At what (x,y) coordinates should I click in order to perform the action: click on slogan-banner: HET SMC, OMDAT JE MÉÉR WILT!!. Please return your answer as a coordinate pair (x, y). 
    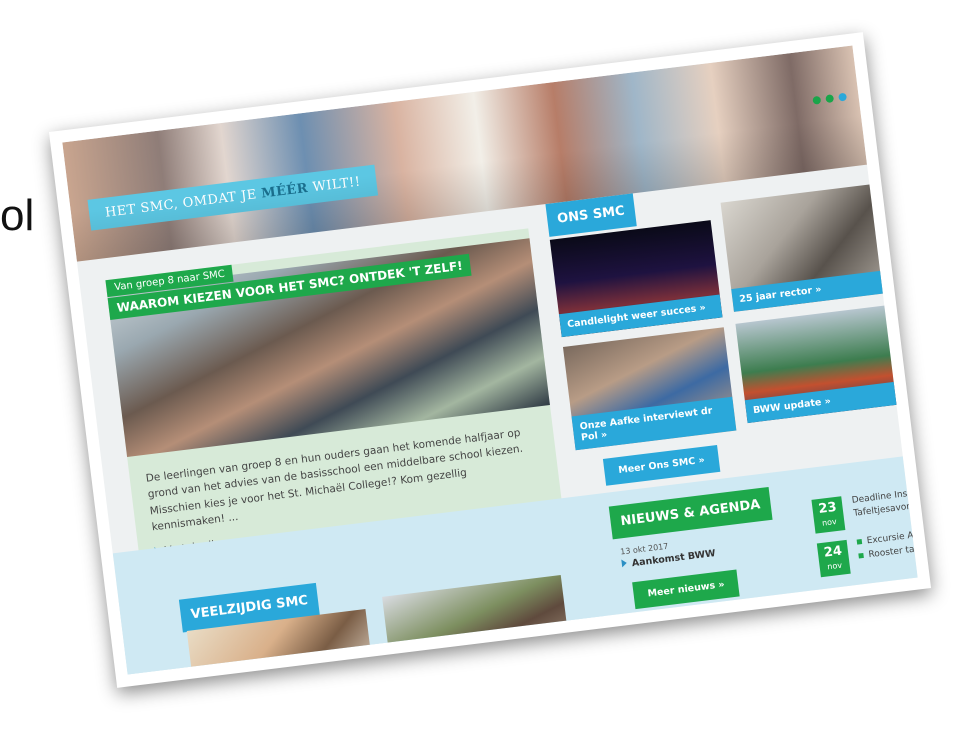
    Looking at the image, I should click on (233, 197).